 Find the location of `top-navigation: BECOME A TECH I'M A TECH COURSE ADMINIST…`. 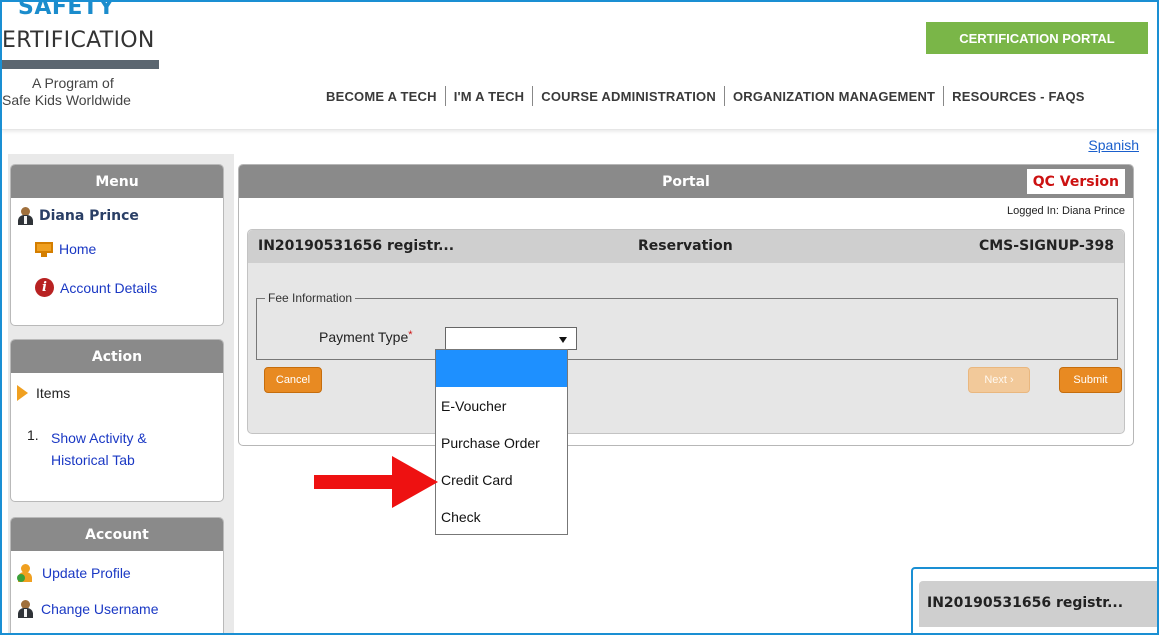

top-navigation: BECOME A TECH I'M A TECH COURSE ADMINIST… is located at coordinates (705, 96).